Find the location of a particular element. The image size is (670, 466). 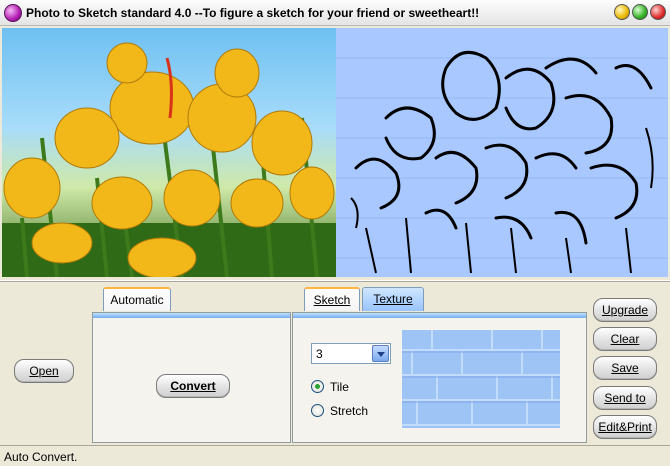

panel-divider is located at coordinates (335, 281).